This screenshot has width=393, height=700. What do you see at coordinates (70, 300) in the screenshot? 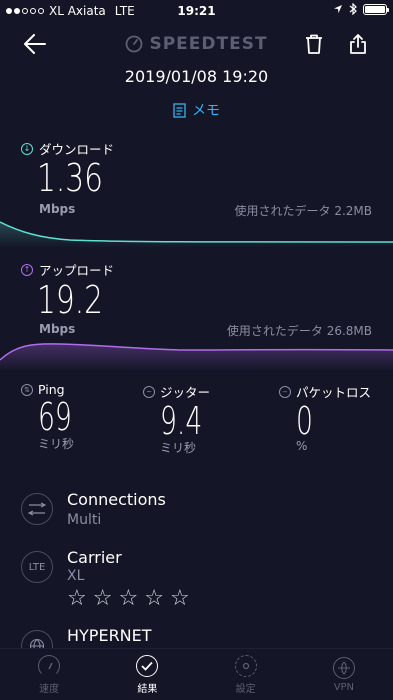
I see `upload-value: 19.2` at bounding box center [70, 300].